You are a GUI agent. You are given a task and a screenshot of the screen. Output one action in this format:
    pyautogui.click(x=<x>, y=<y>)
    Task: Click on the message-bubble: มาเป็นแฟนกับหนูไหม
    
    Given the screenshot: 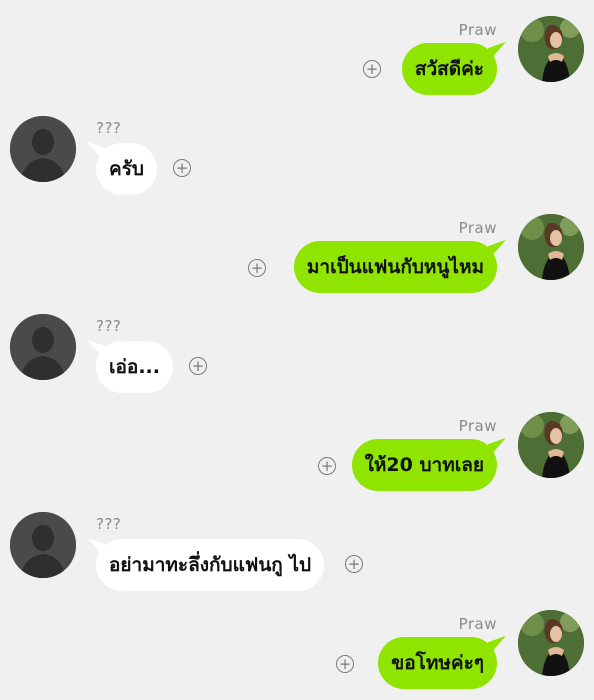 What is the action you would take?
    pyautogui.click(x=395, y=267)
    